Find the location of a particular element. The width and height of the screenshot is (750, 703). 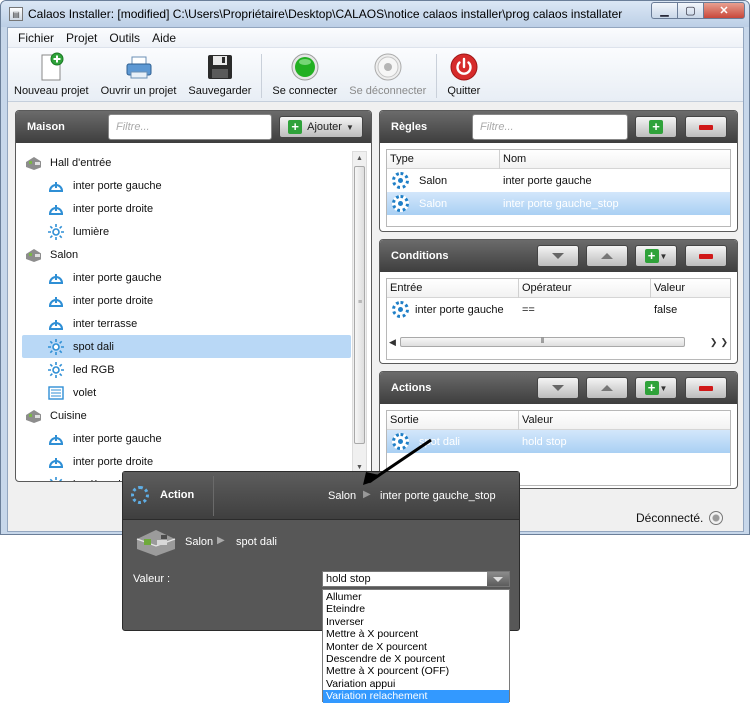

dropdown-option: Variation appui is located at coordinates (416, 684).